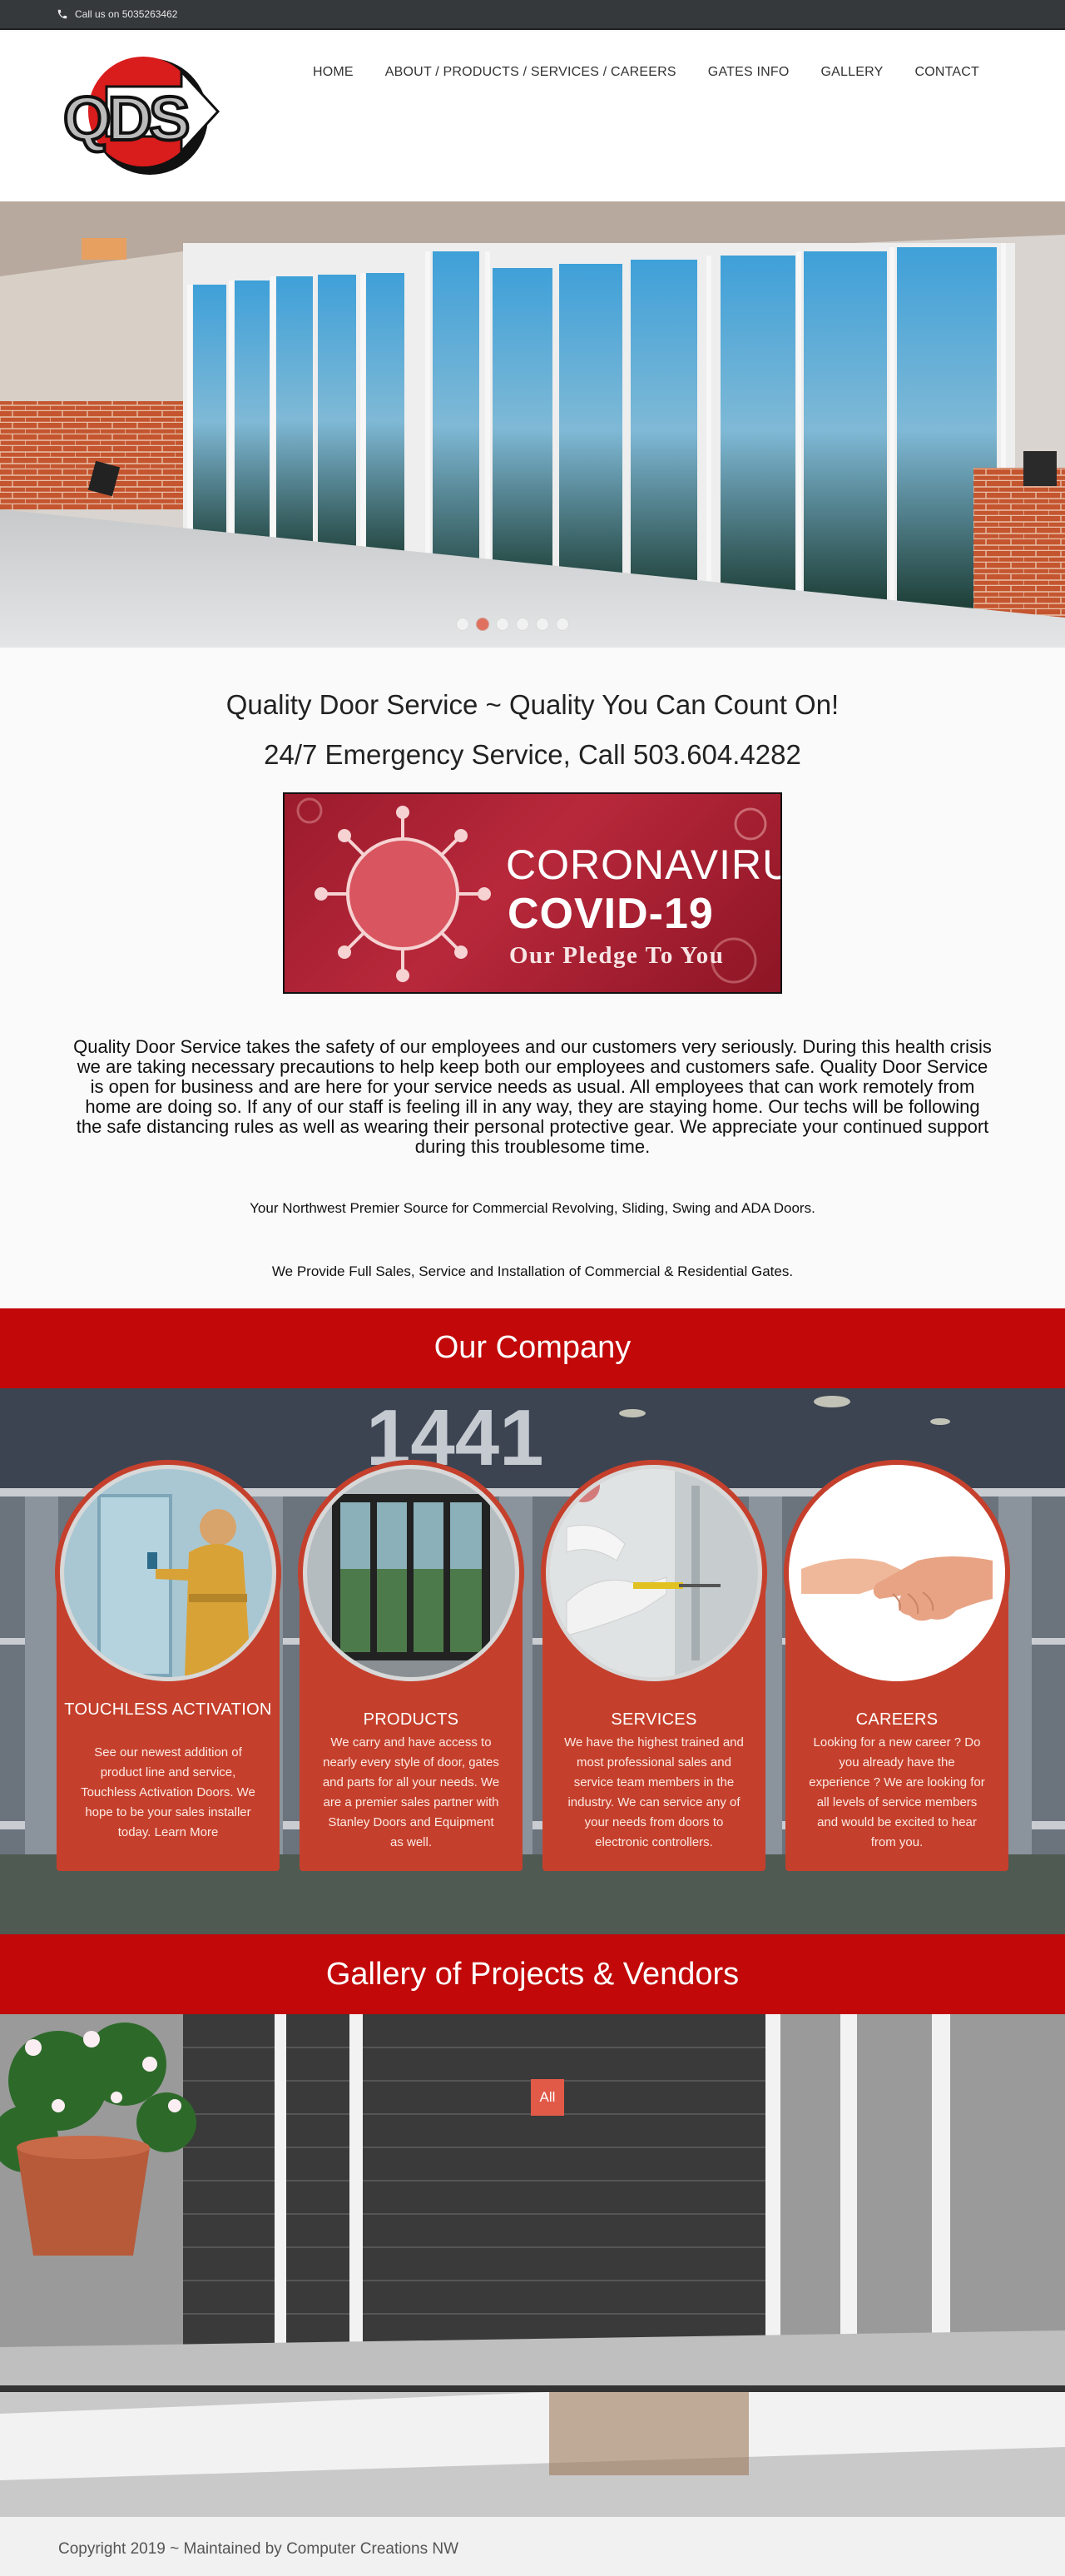  What do you see at coordinates (532, 1974) in the screenshot?
I see `gallery-heading: Gallery of Projects & Vendors` at bounding box center [532, 1974].